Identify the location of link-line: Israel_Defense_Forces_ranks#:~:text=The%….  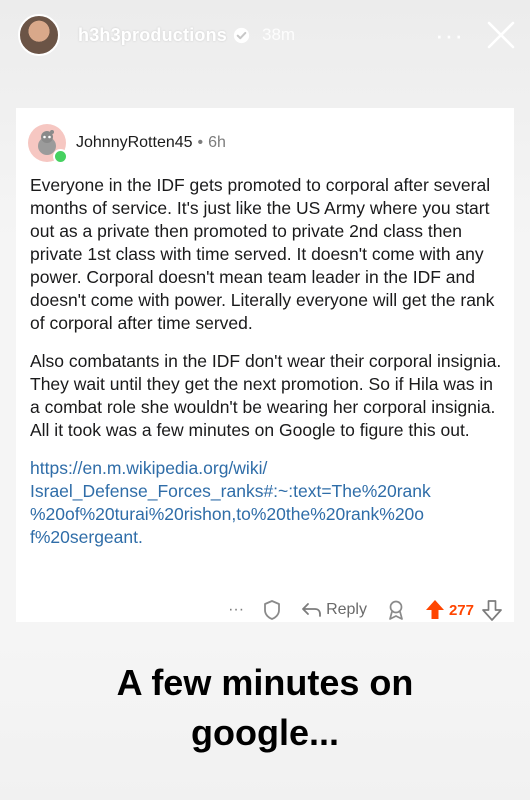
(268, 491).